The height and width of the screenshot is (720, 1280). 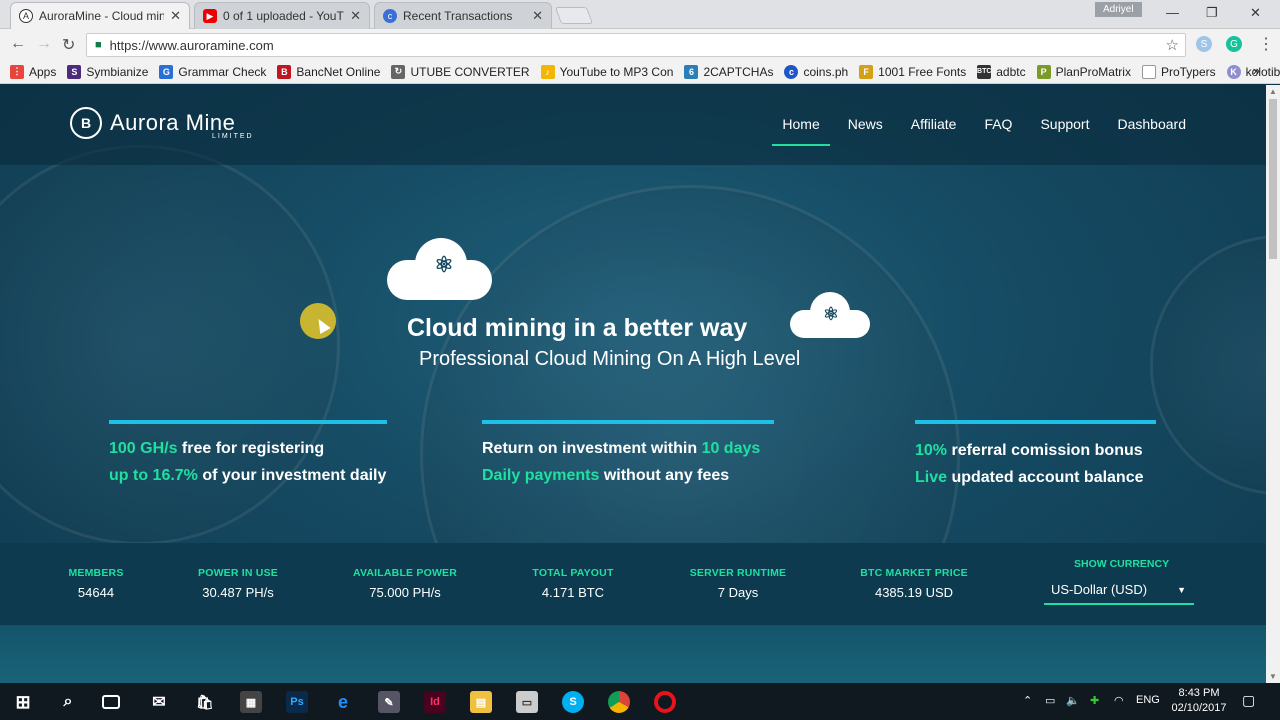 What do you see at coordinates (460, 71) in the screenshot?
I see `bookmark-utube-converter: ↻ UTUBE CONVERTER` at bounding box center [460, 71].